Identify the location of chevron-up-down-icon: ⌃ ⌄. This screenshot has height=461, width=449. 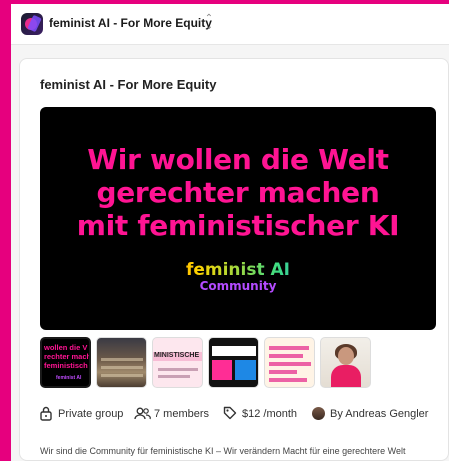
(209, 23).